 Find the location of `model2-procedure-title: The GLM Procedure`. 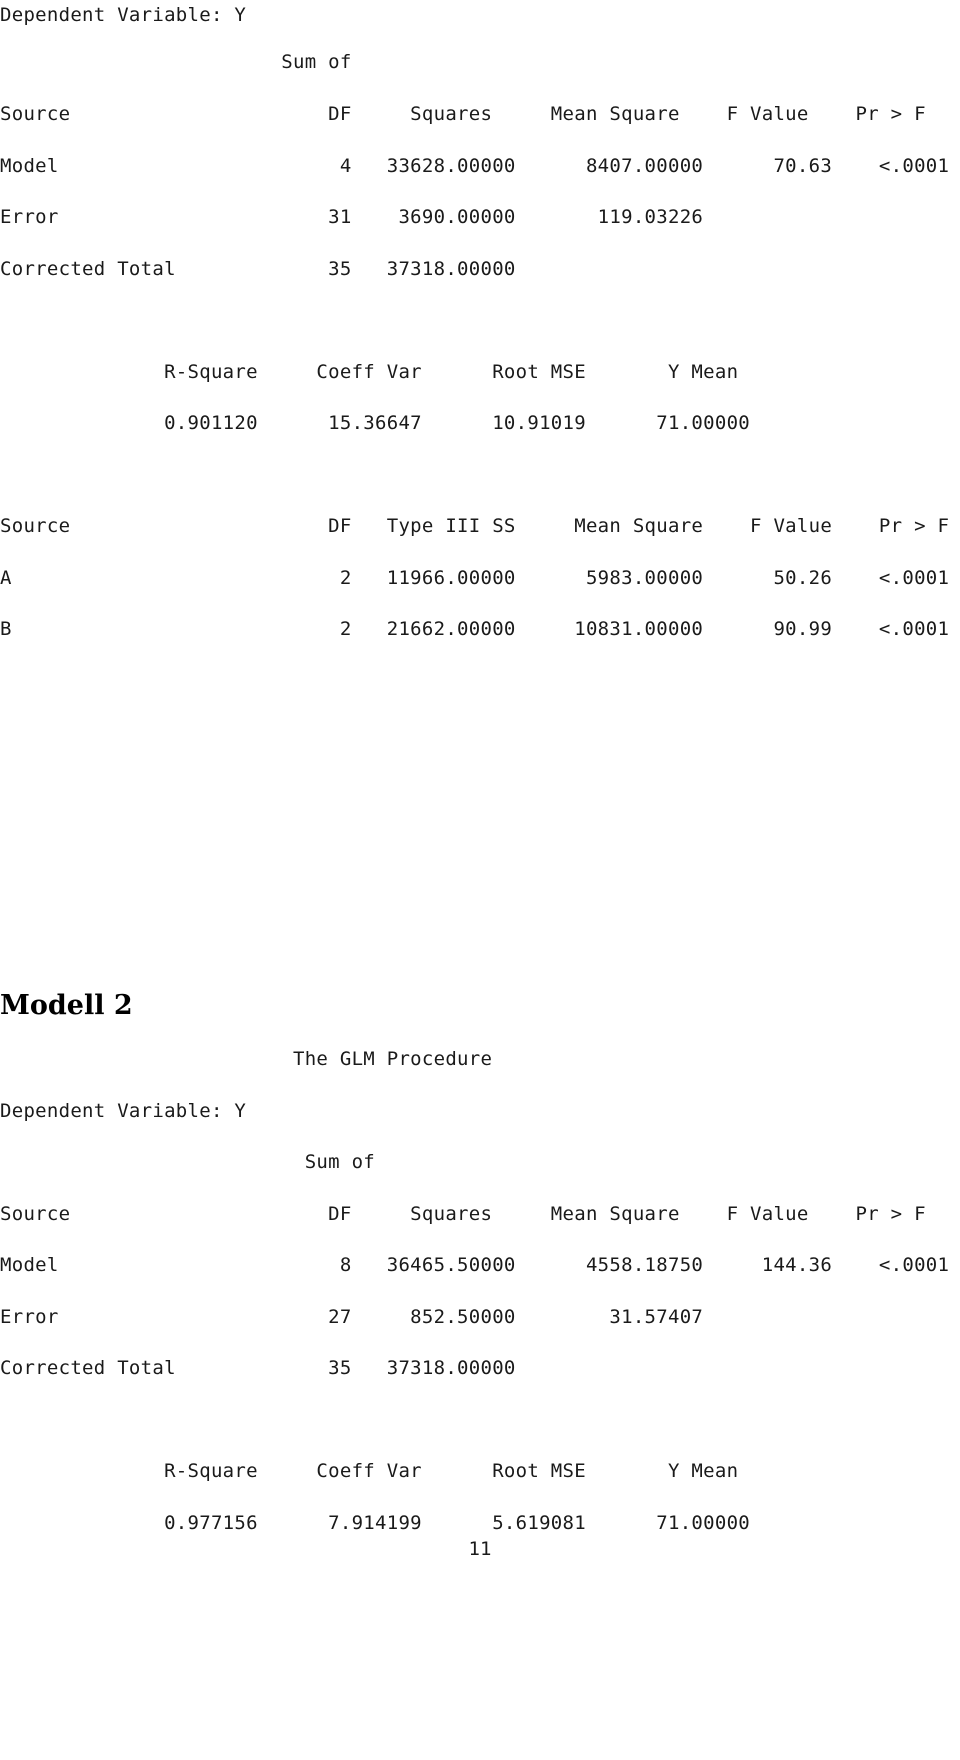

model2-procedure-title: The GLM Procedure is located at coordinates (246, 1059).